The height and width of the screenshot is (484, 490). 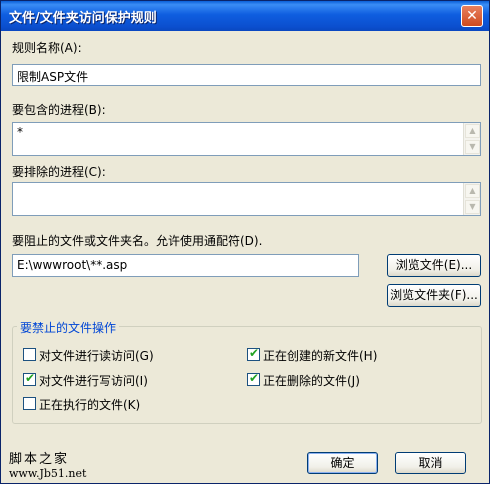 I want to click on include-processes-scrollbar: ▲ ▼, so click(x=471, y=139).